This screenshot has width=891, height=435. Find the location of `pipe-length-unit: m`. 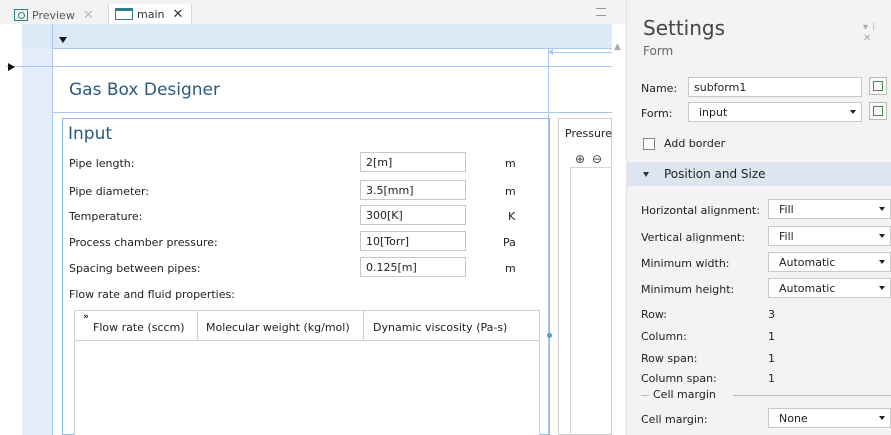

pipe-length-unit: m is located at coordinates (510, 163).